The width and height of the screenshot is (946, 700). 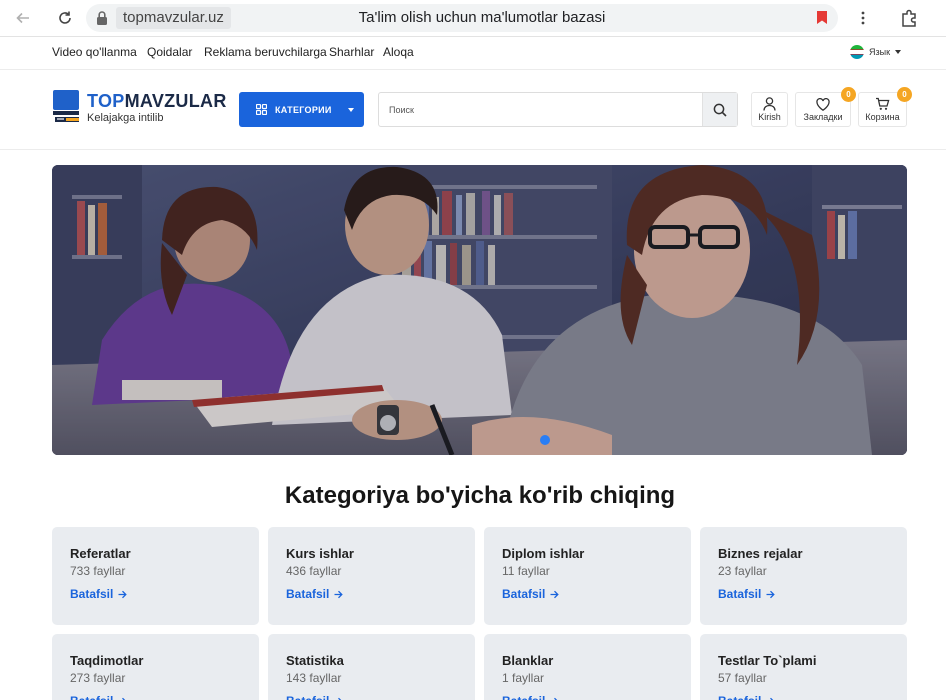 I want to click on search-box, so click(x=558, y=109).